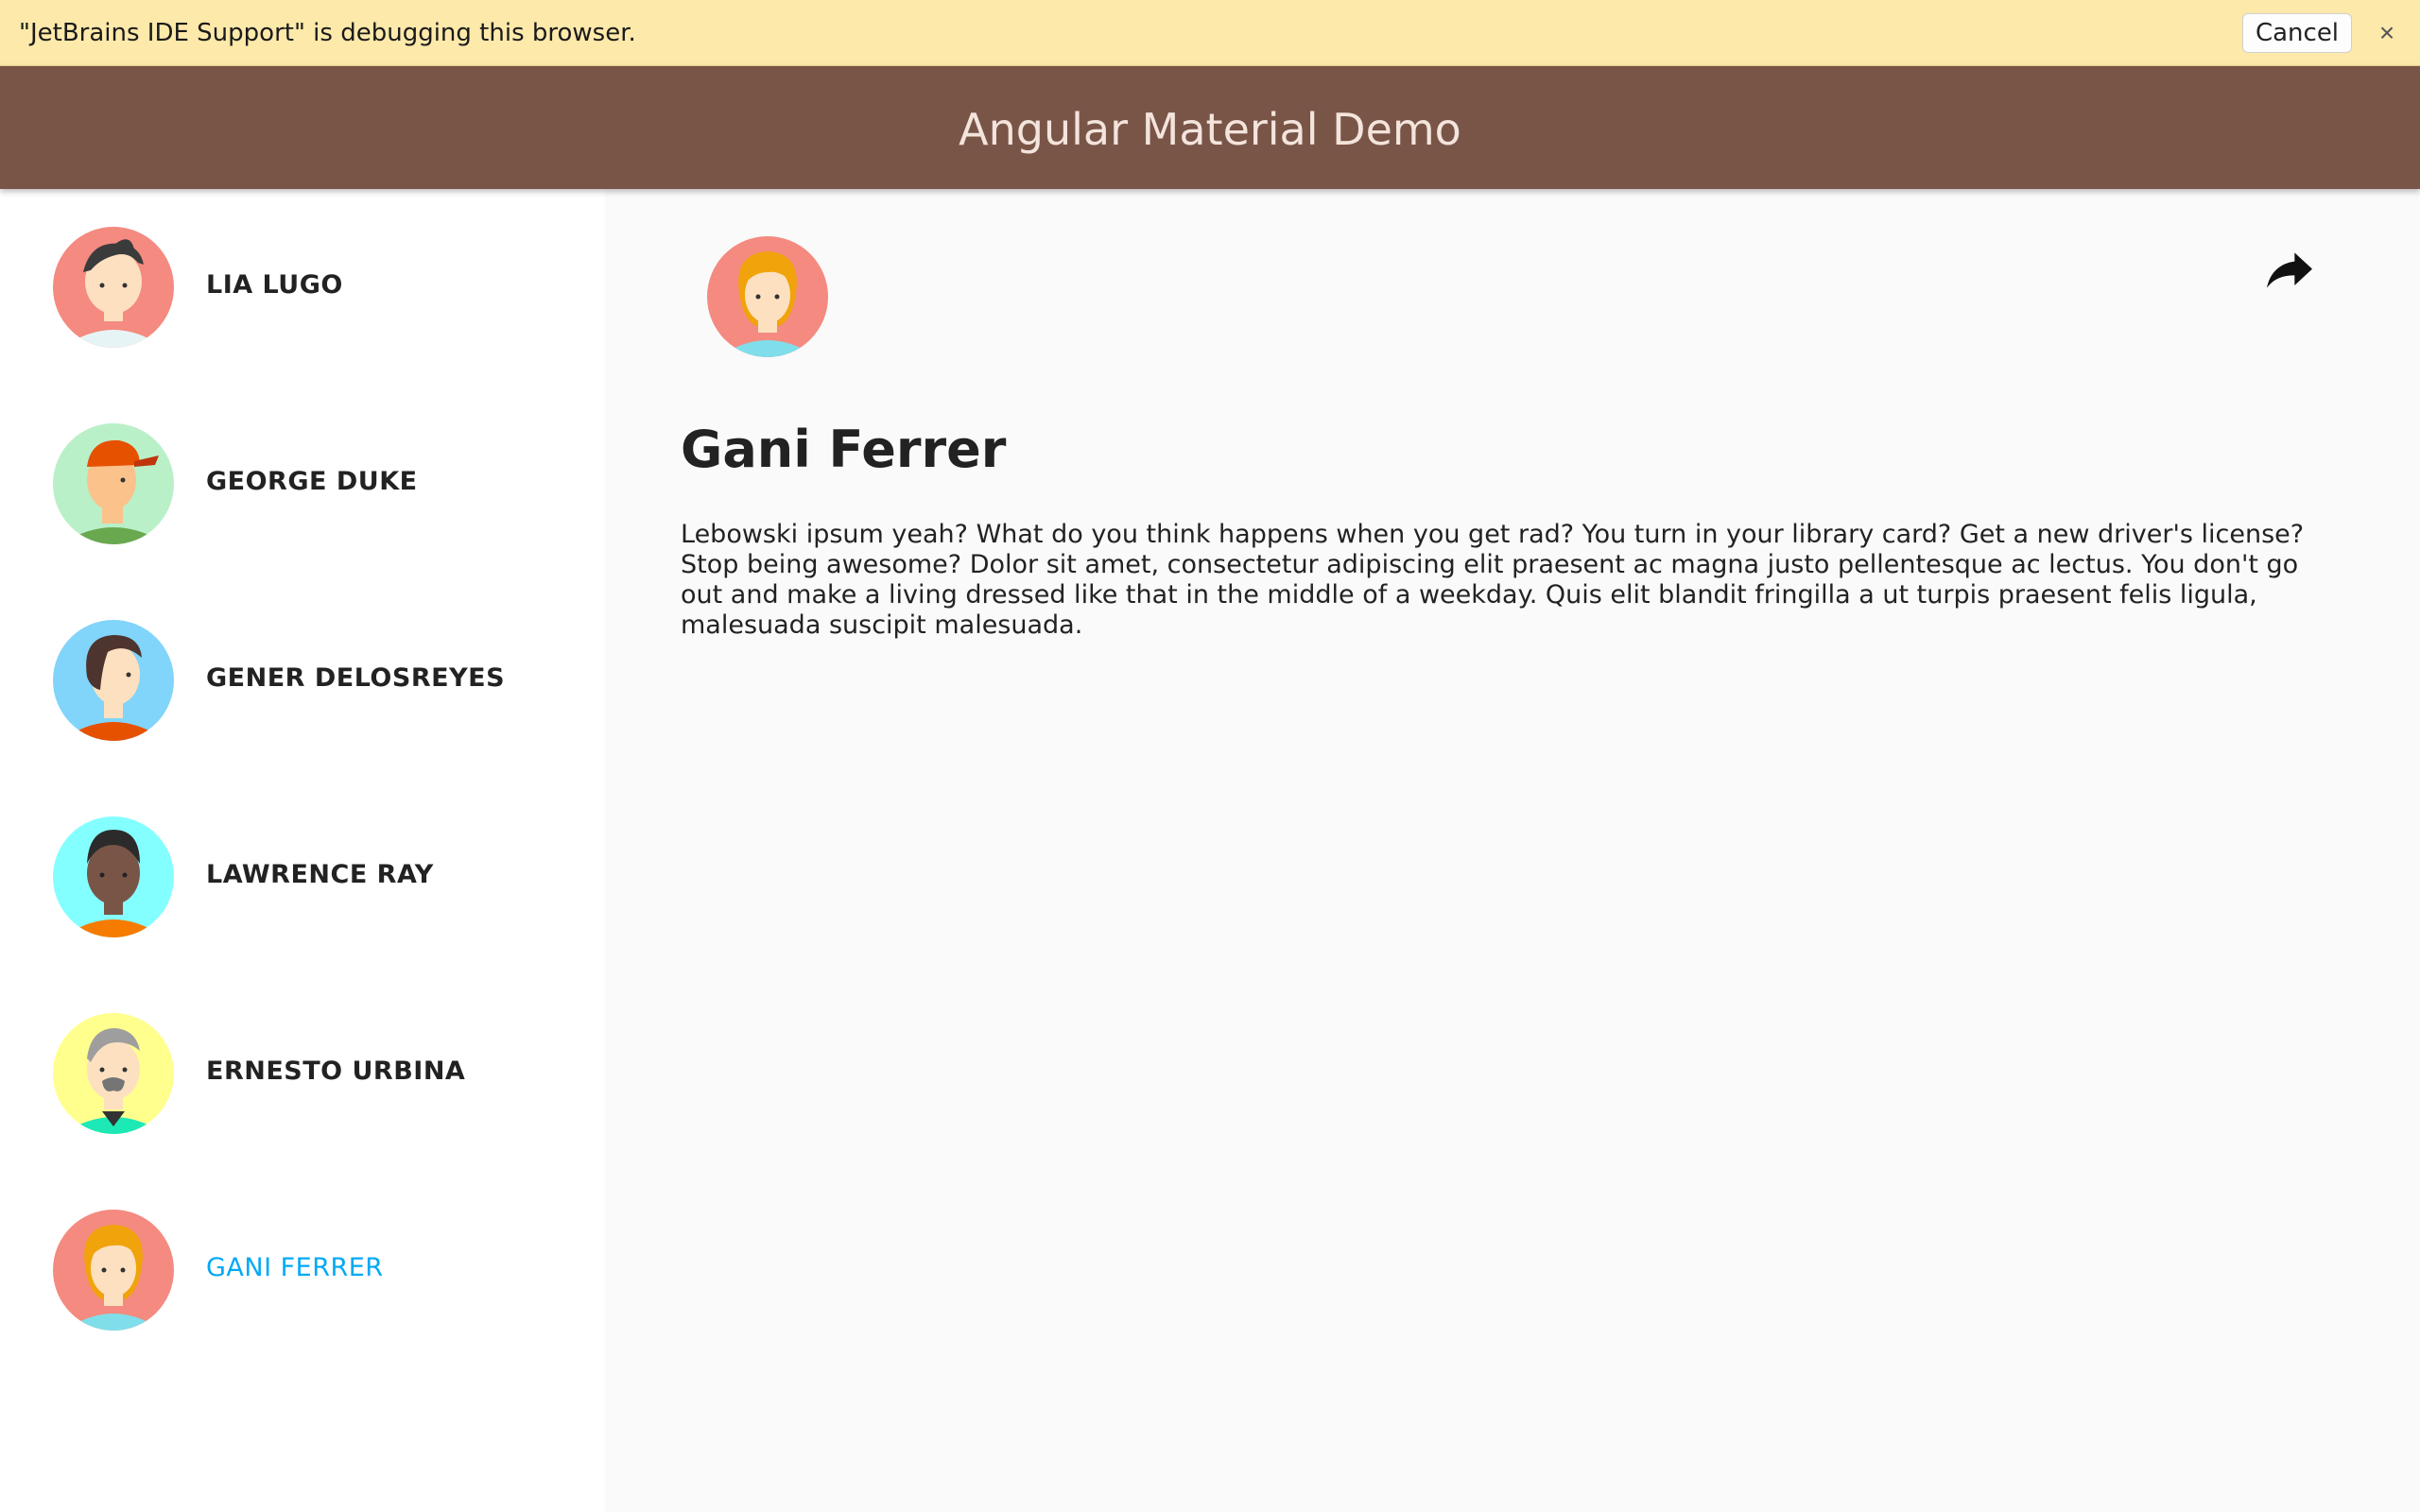 The width and height of the screenshot is (2420, 1512). Describe the element at coordinates (113, 680) in the screenshot. I see `male-avatar-icon` at that location.